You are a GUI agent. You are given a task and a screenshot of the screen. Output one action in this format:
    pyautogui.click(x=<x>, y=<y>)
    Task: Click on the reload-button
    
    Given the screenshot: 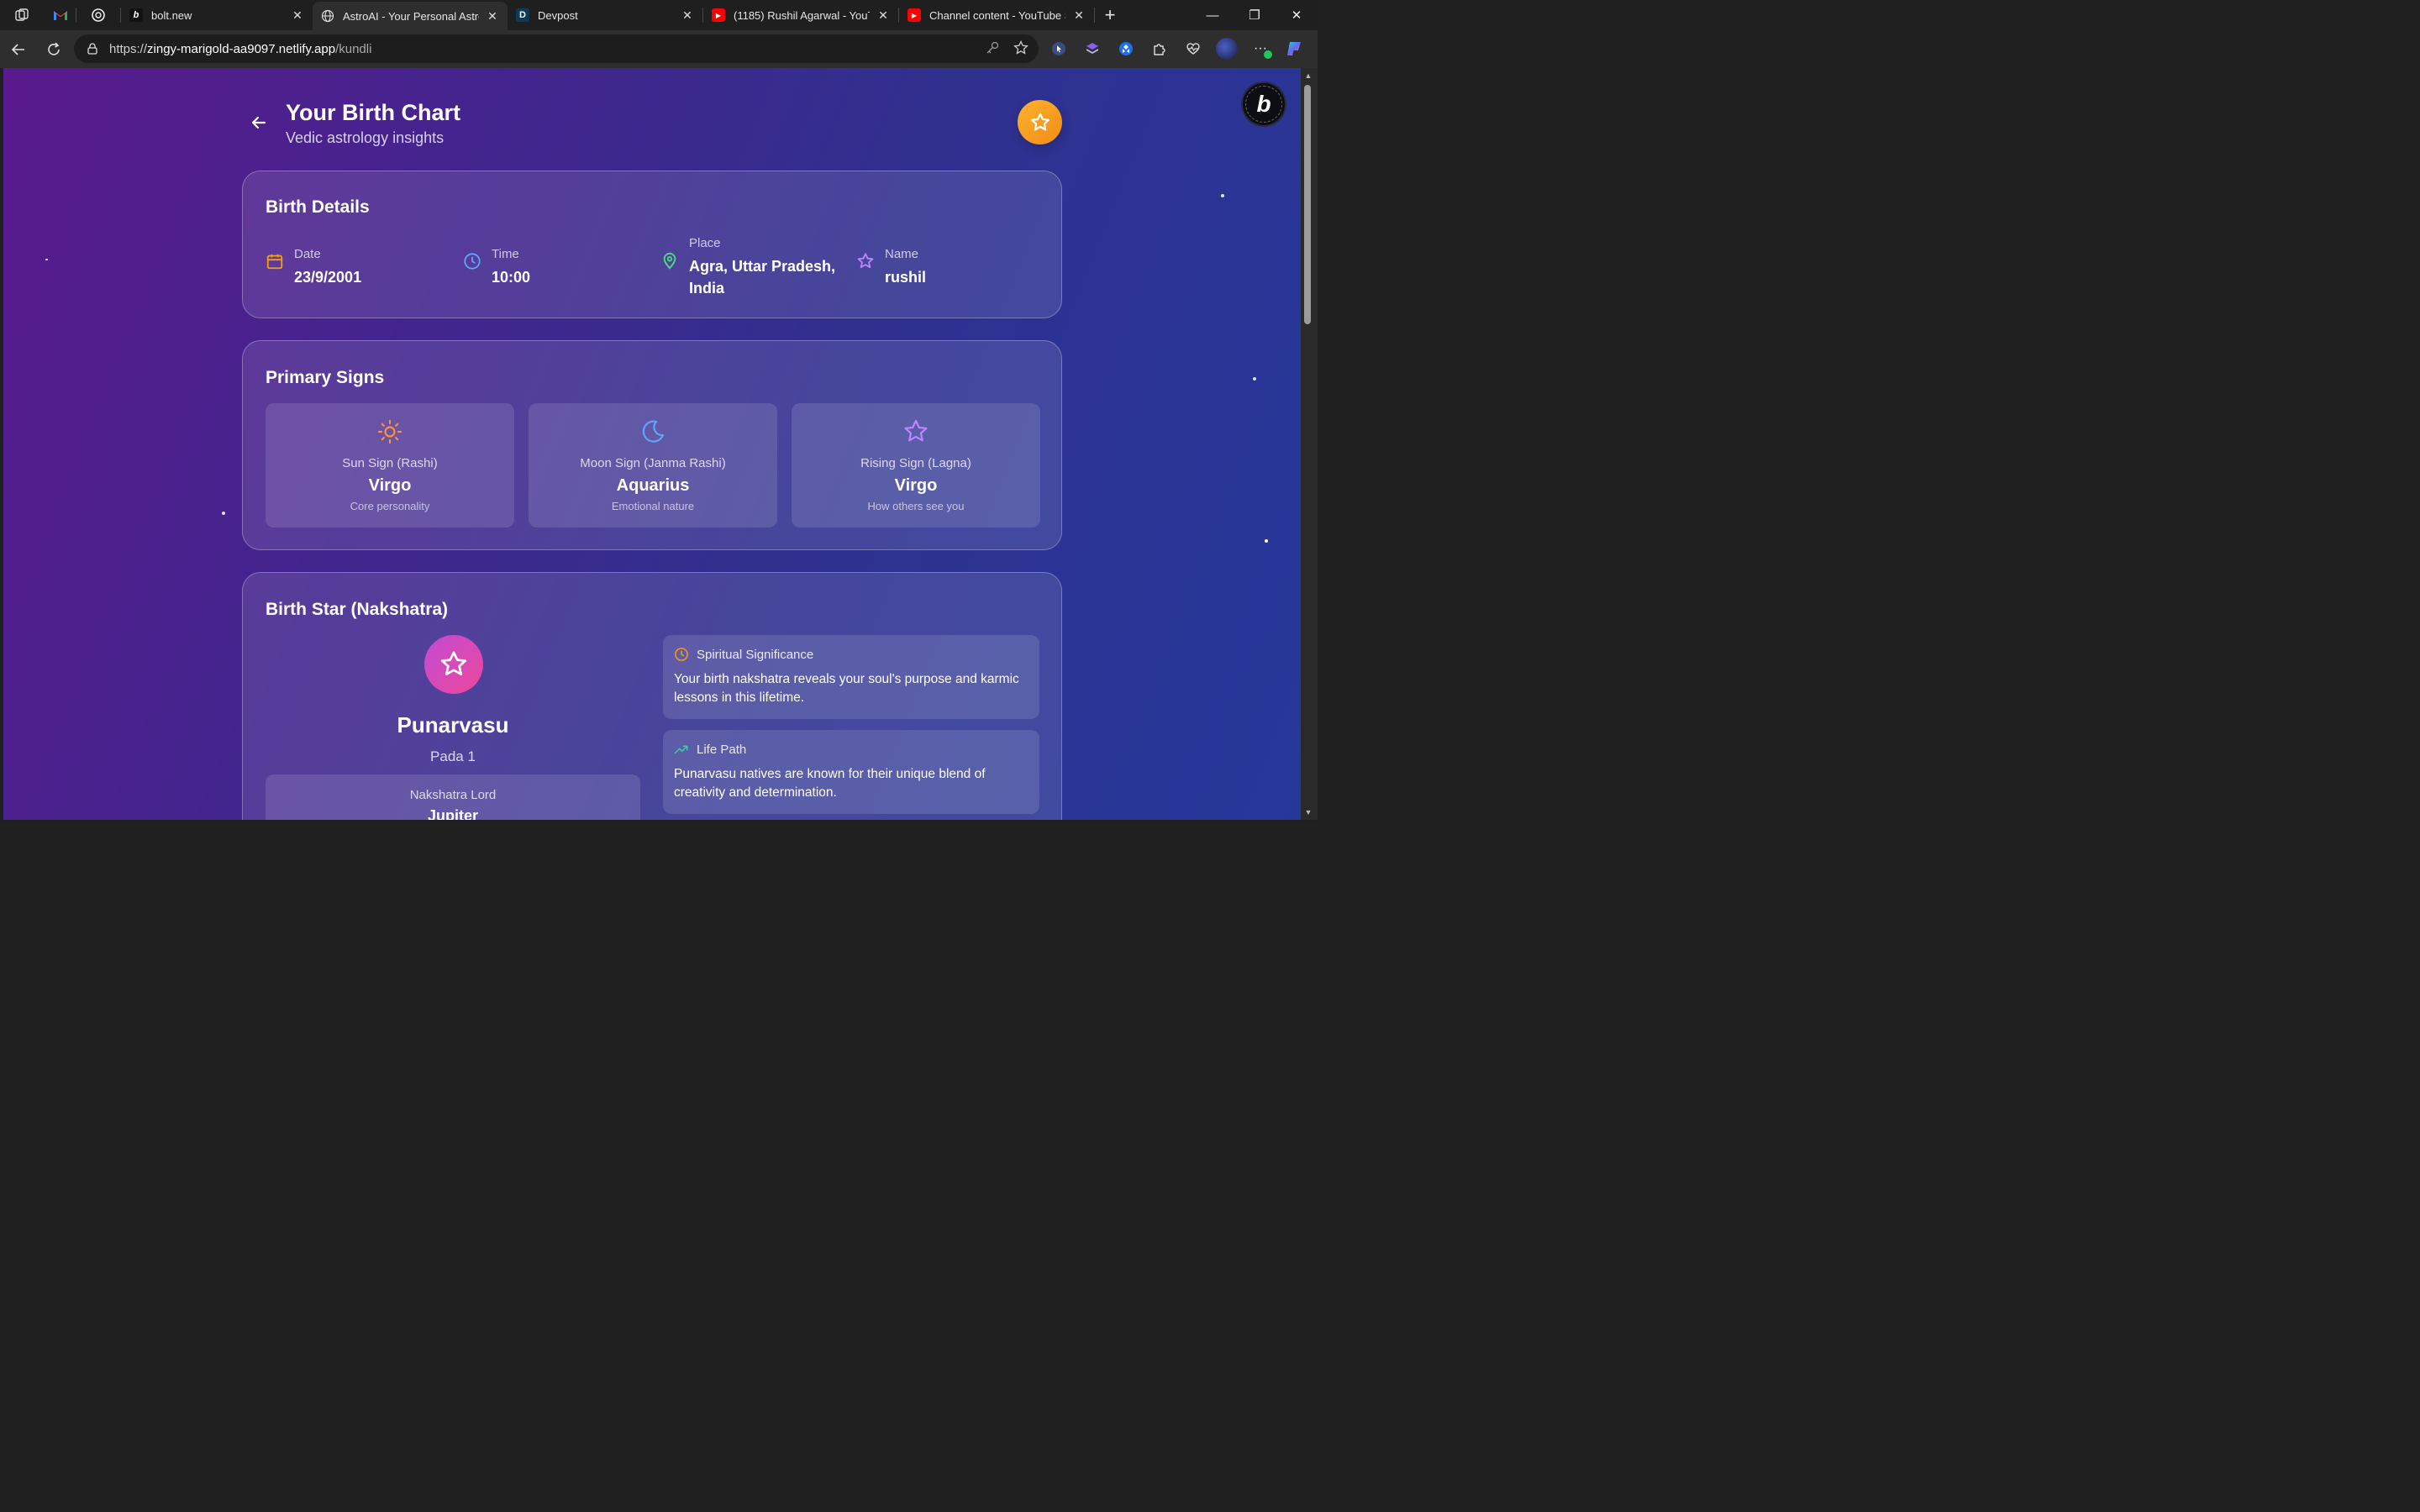 What is the action you would take?
    pyautogui.click(x=54, y=49)
    